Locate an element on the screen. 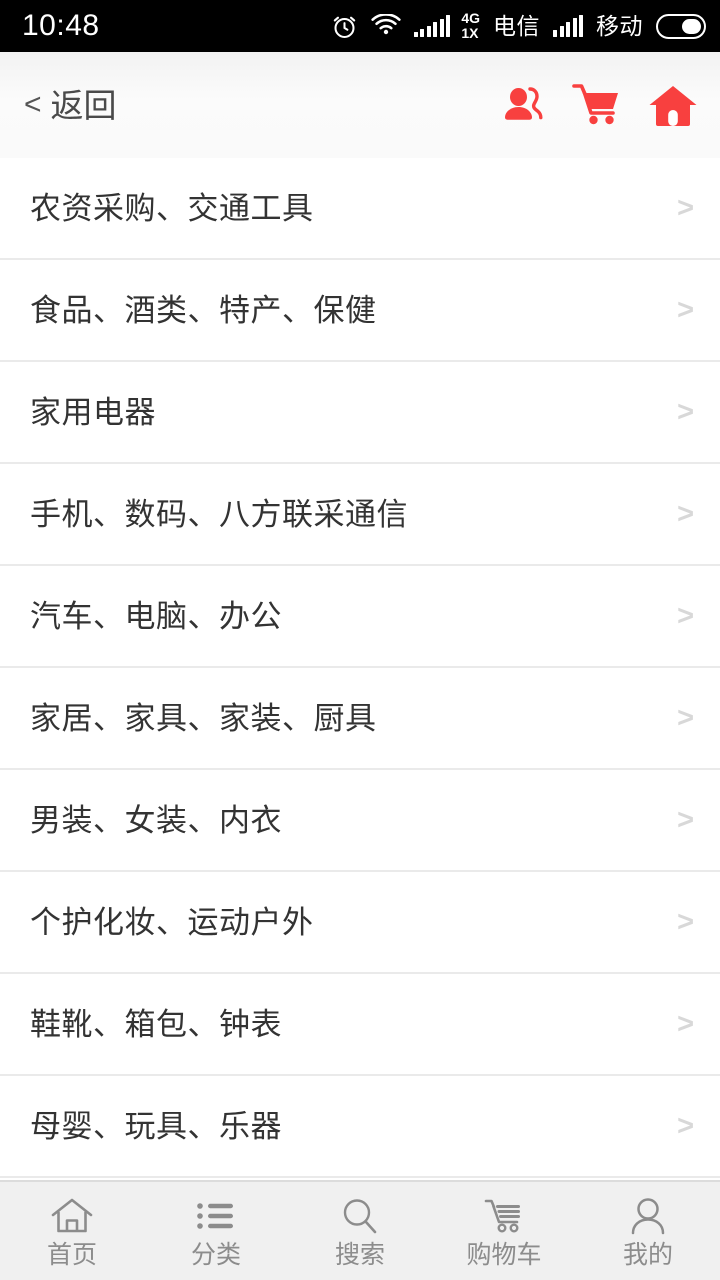  tab-cart: 购物车 is located at coordinates (504, 1231).